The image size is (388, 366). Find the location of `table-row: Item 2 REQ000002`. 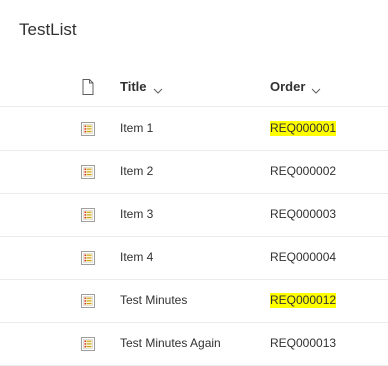

table-row: Item 2 REQ000002 is located at coordinates (194, 172).